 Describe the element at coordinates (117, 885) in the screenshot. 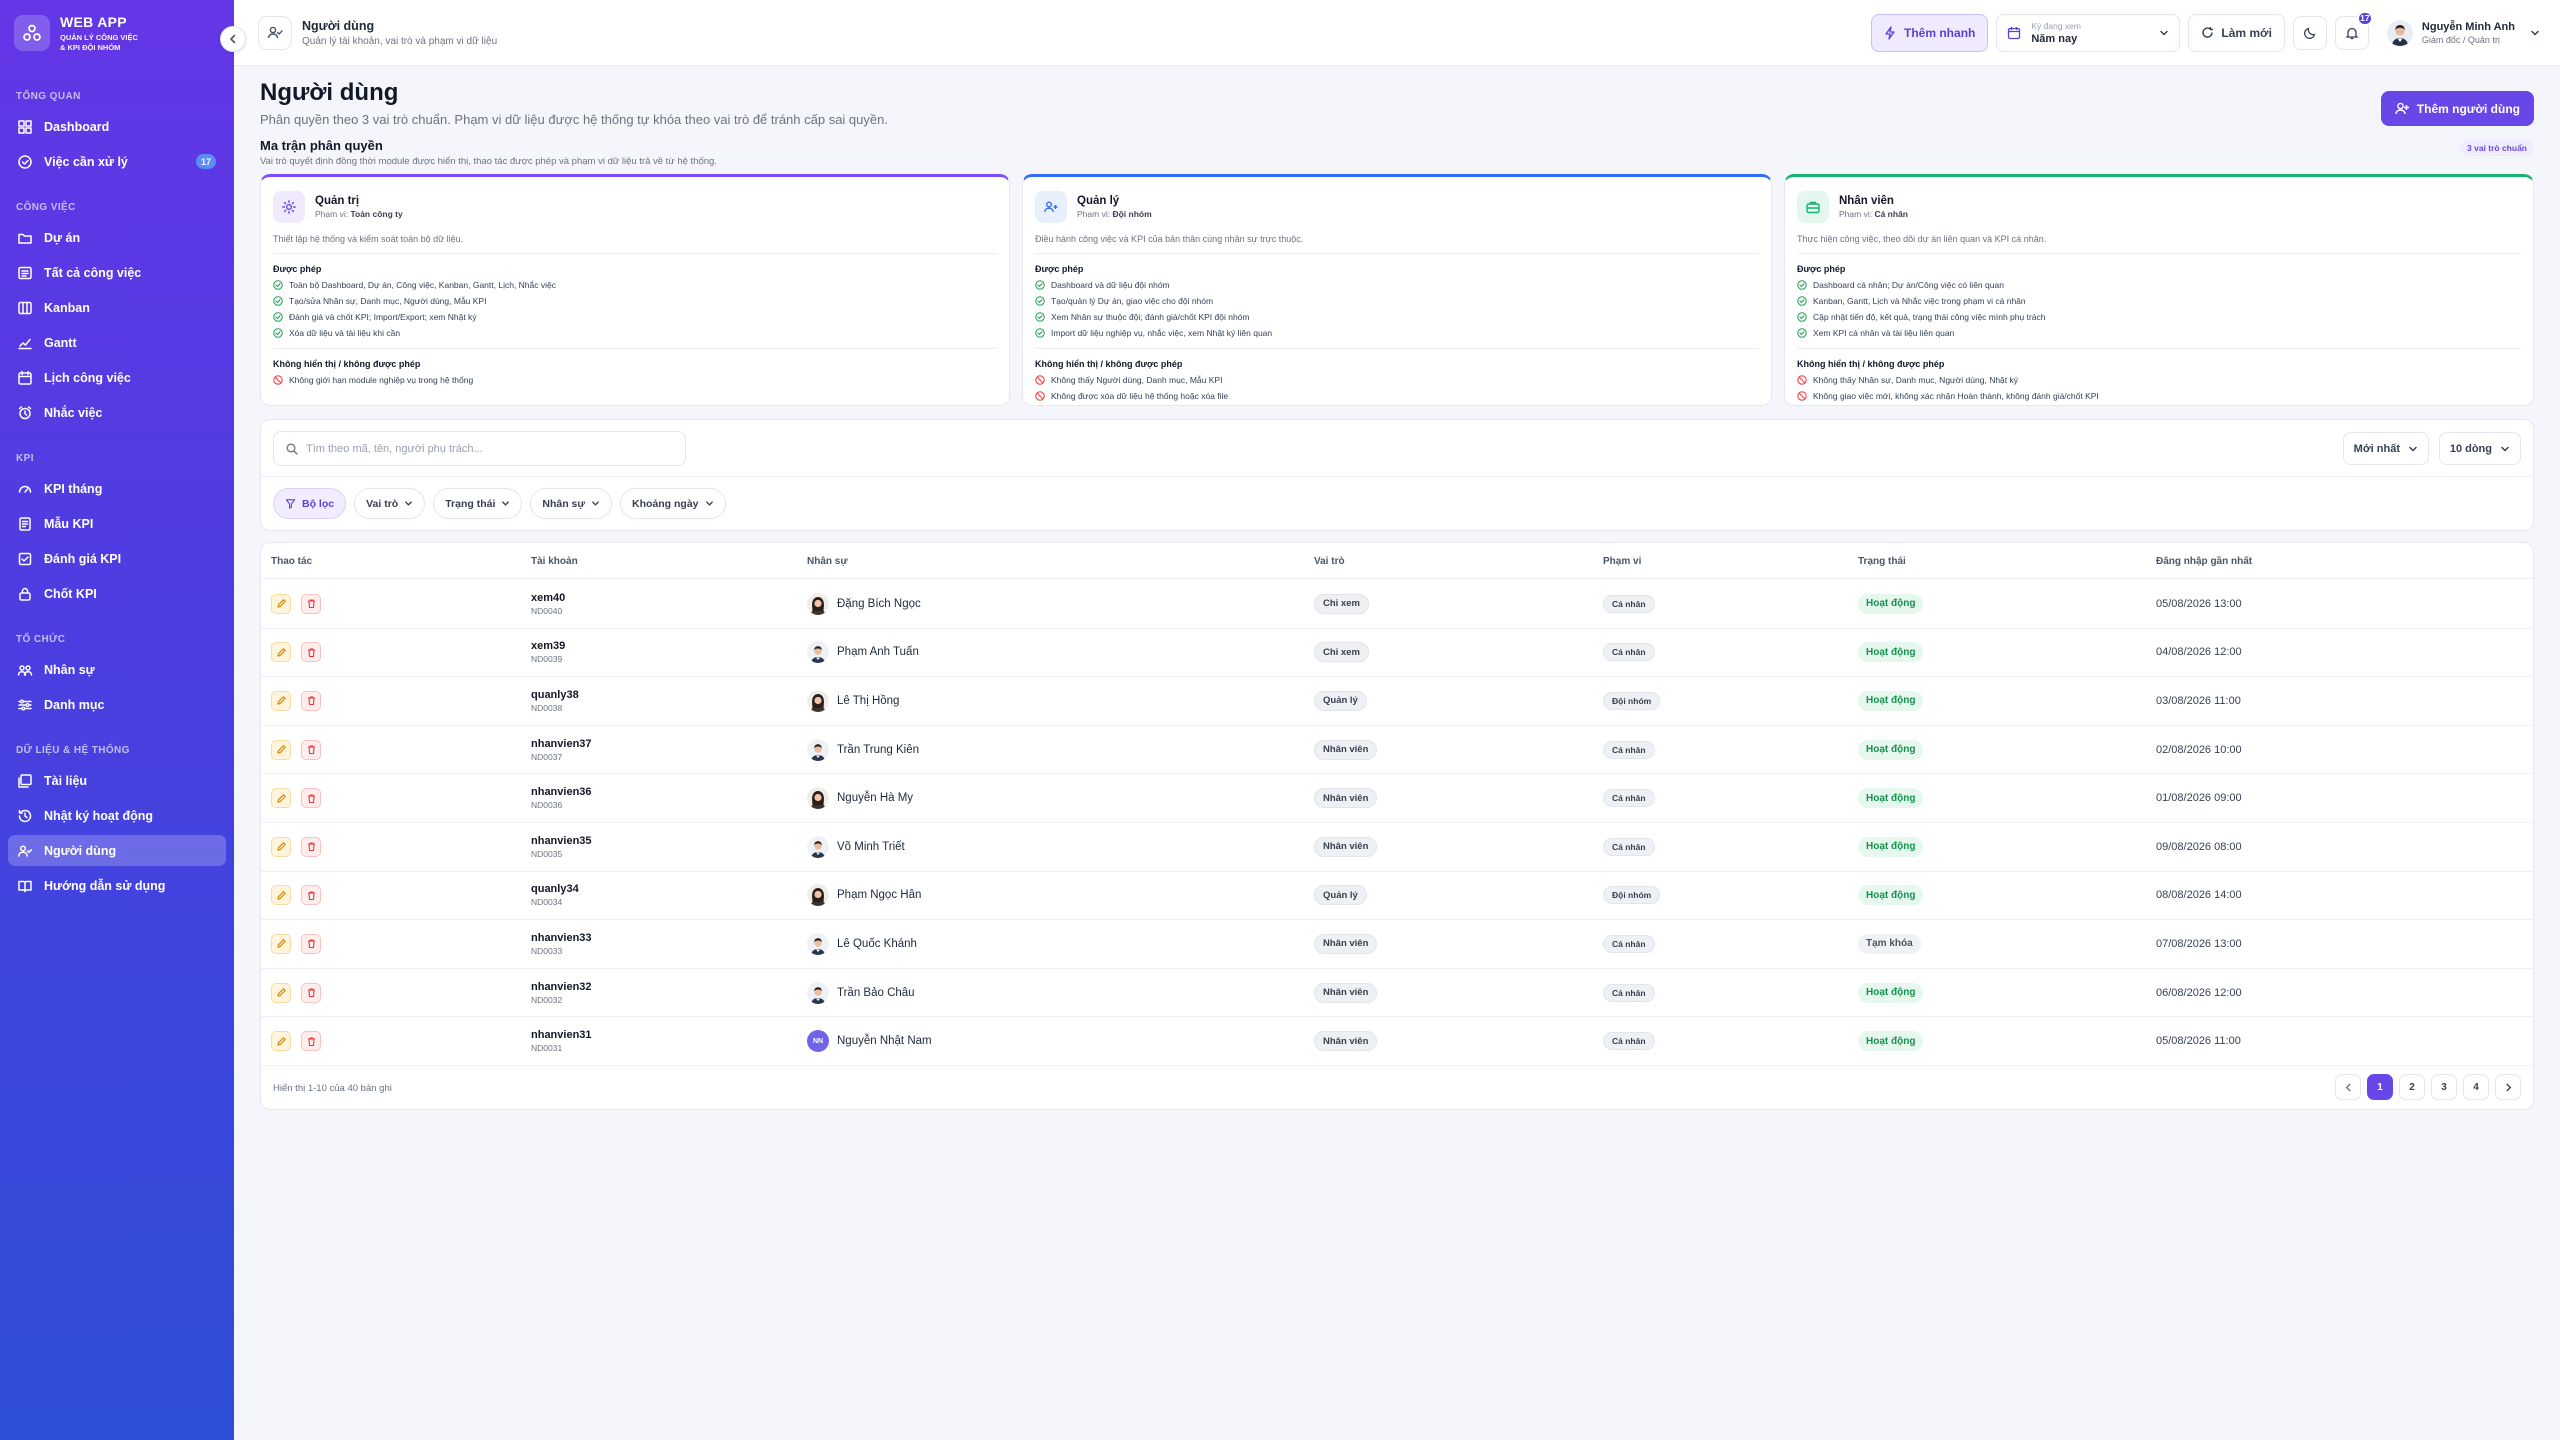

I see `sidebar-item-book: Hướng dẫn sử dụng` at that location.